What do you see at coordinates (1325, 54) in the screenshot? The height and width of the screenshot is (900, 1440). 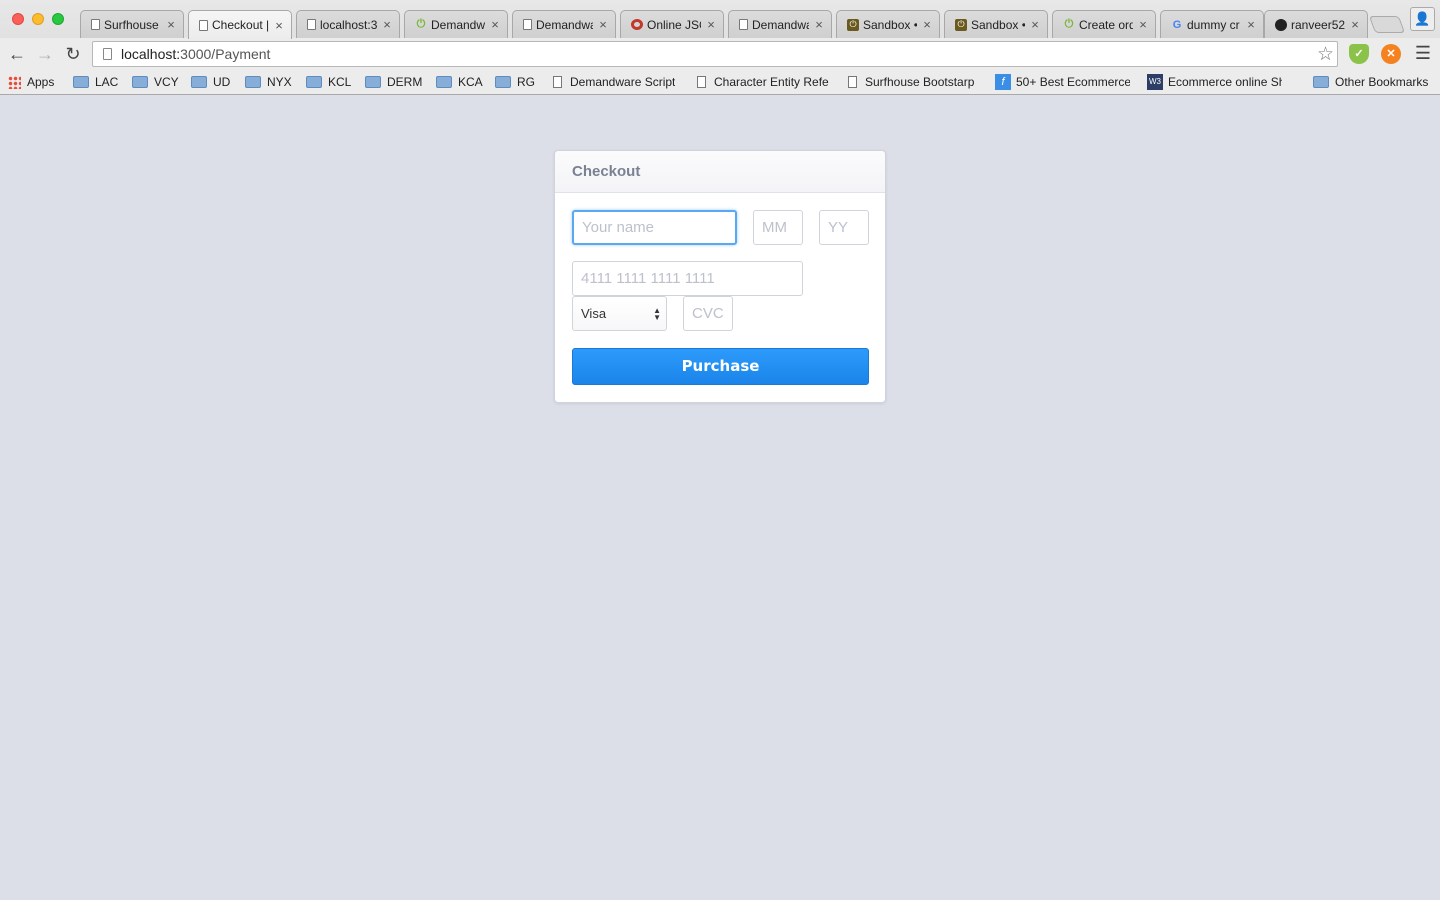 I see `bookmark-star-icon: ☆` at bounding box center [1325, 54].